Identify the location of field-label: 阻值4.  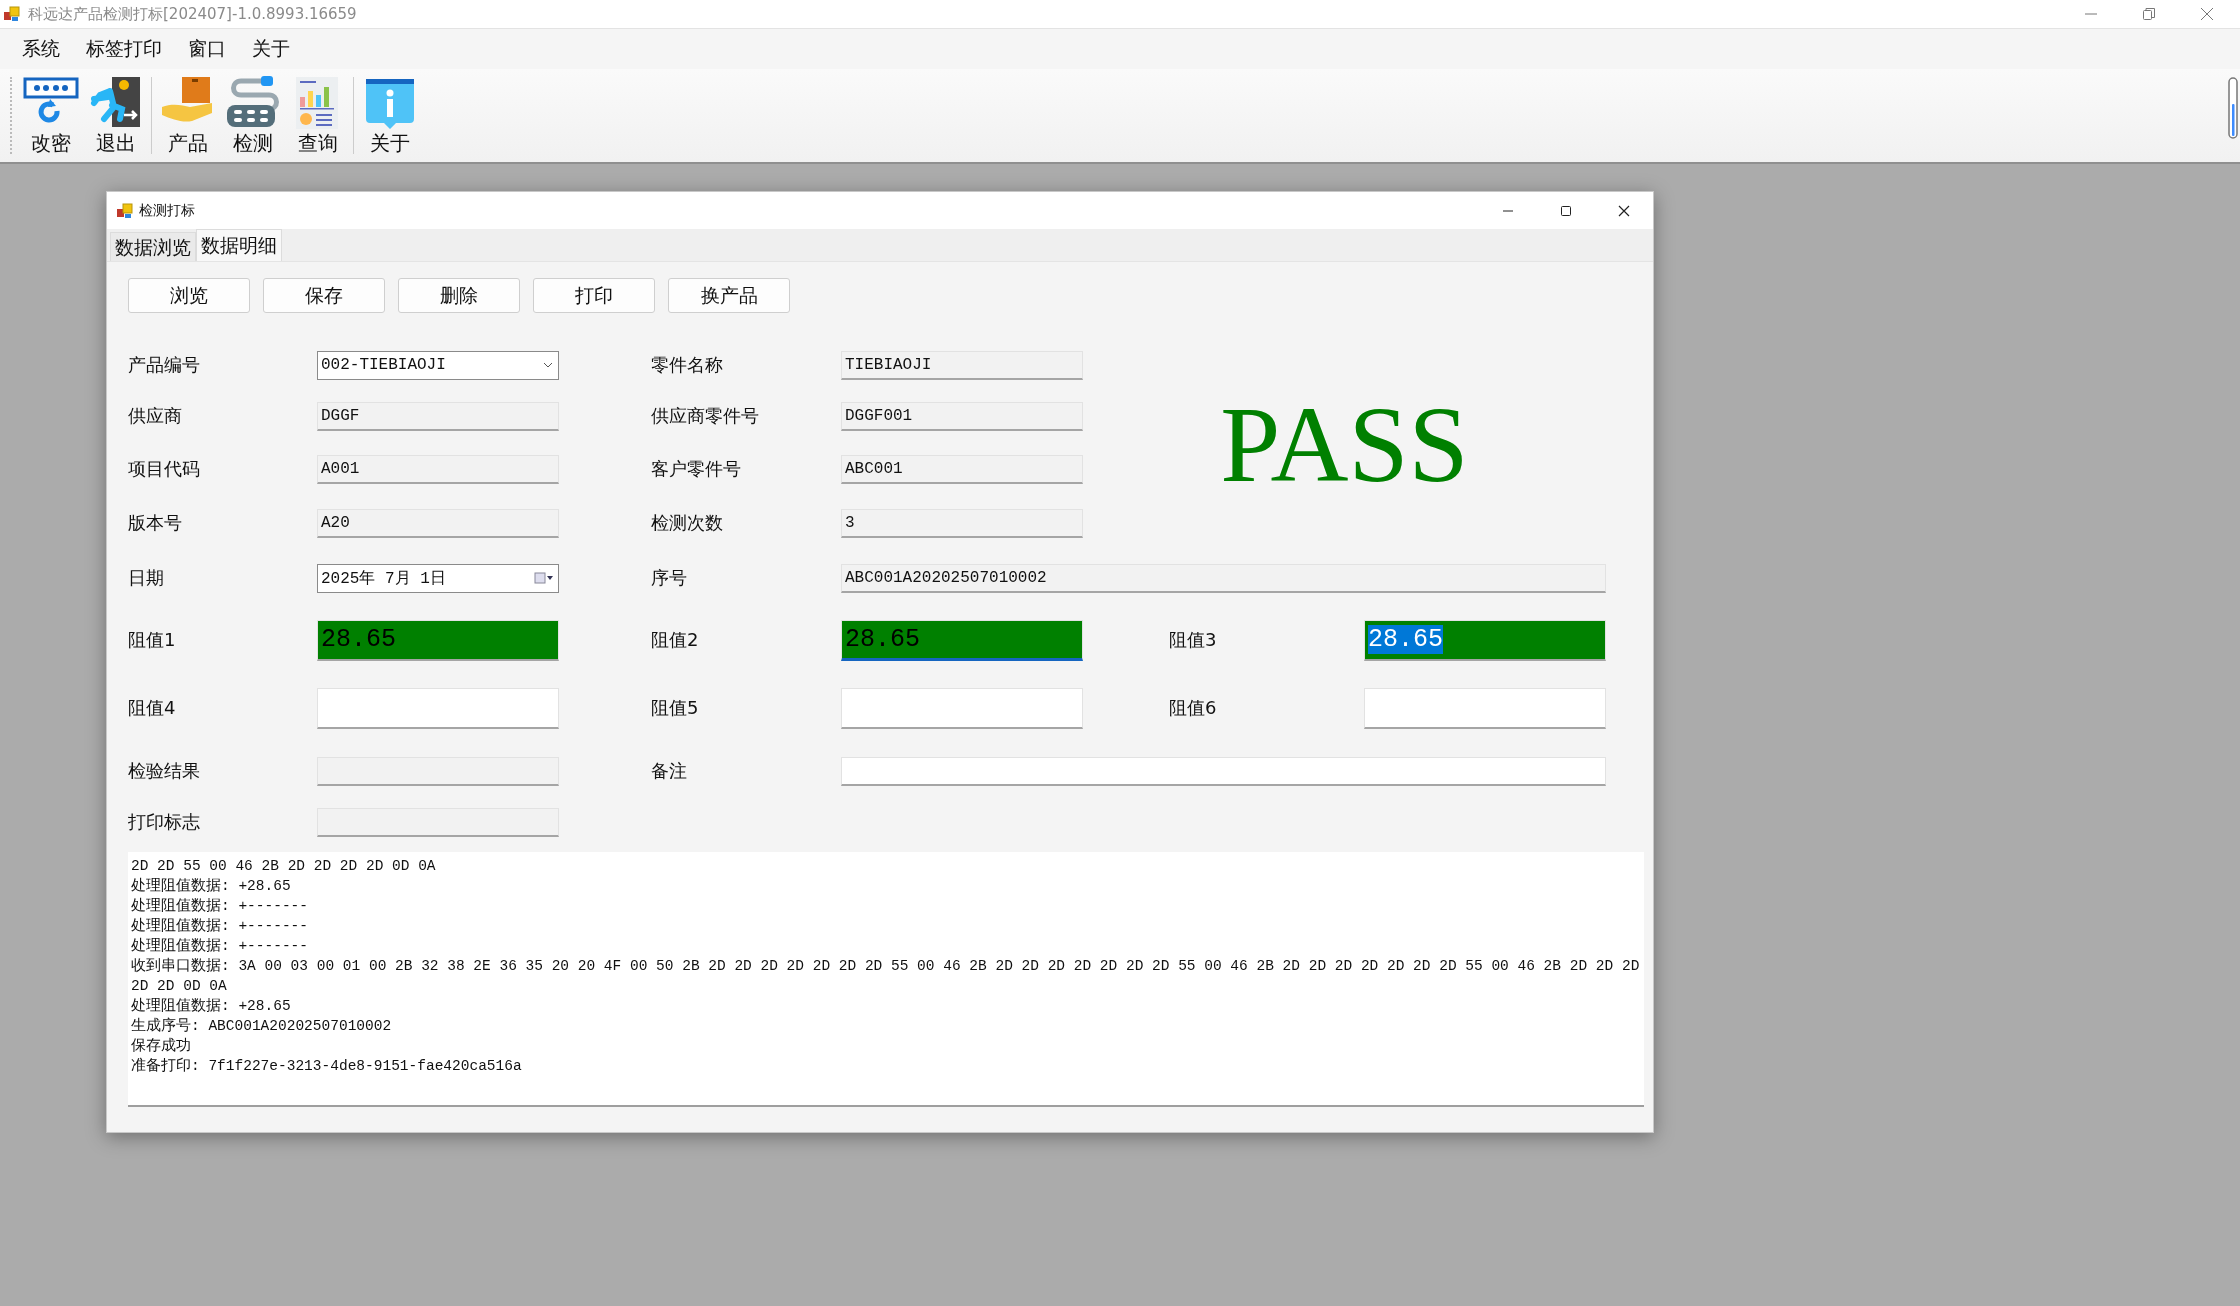
(152, 708).